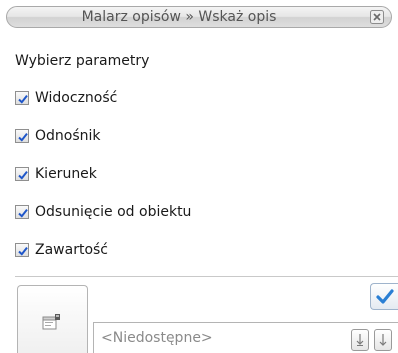 This screenshot has height=353, width=398. I want to click on reference-checkbox, so click(22, 136).